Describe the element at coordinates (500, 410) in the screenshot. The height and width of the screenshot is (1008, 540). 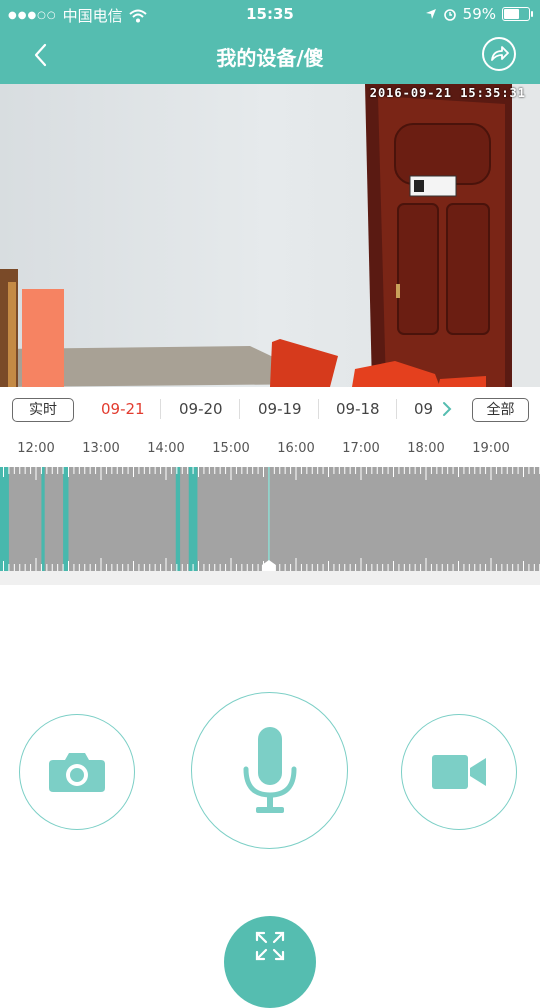
I see `all-button: 全部` at that location.